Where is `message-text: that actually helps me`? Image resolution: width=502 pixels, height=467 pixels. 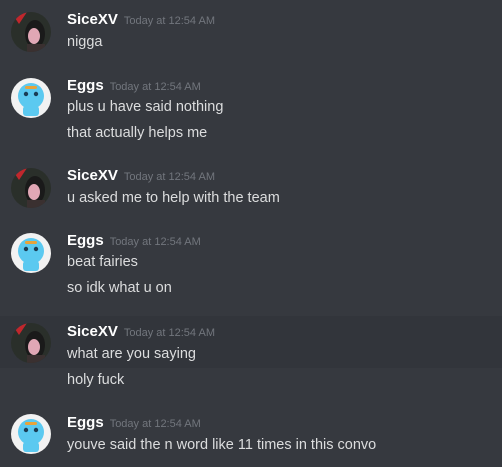 message-text: that actually helps me is located at coordinates (137, 133).